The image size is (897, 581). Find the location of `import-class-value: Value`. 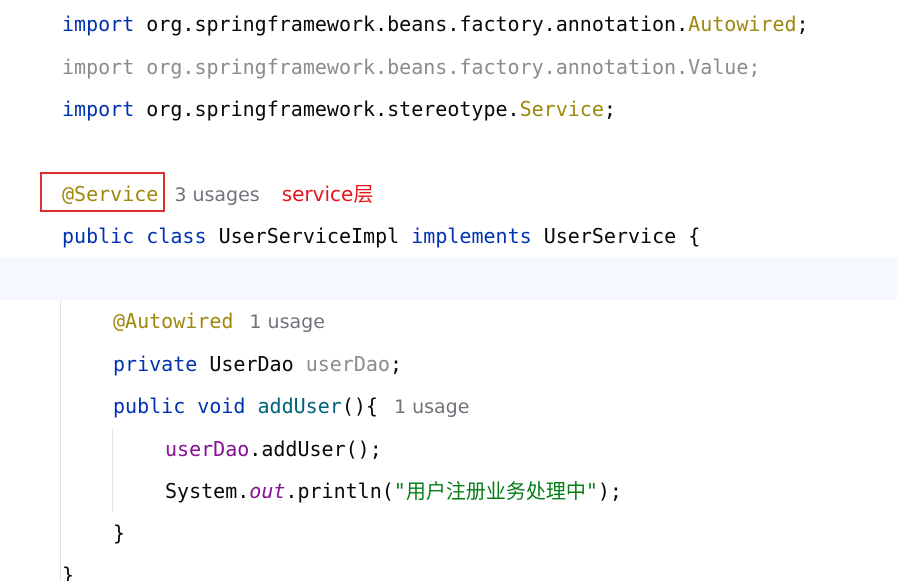

import-class-value: Value is located at coordinates (718, 67).